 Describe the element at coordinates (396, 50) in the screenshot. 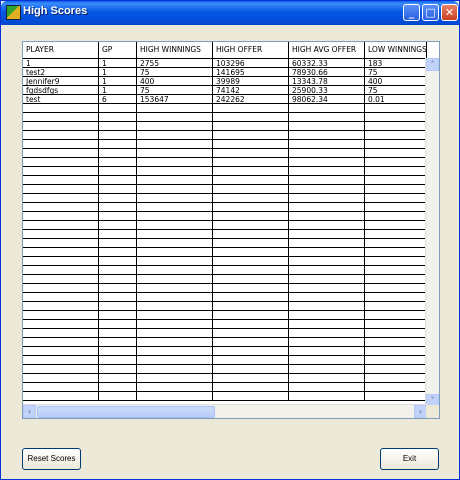

I see `column-header: LOW WINNINGS` at that location.